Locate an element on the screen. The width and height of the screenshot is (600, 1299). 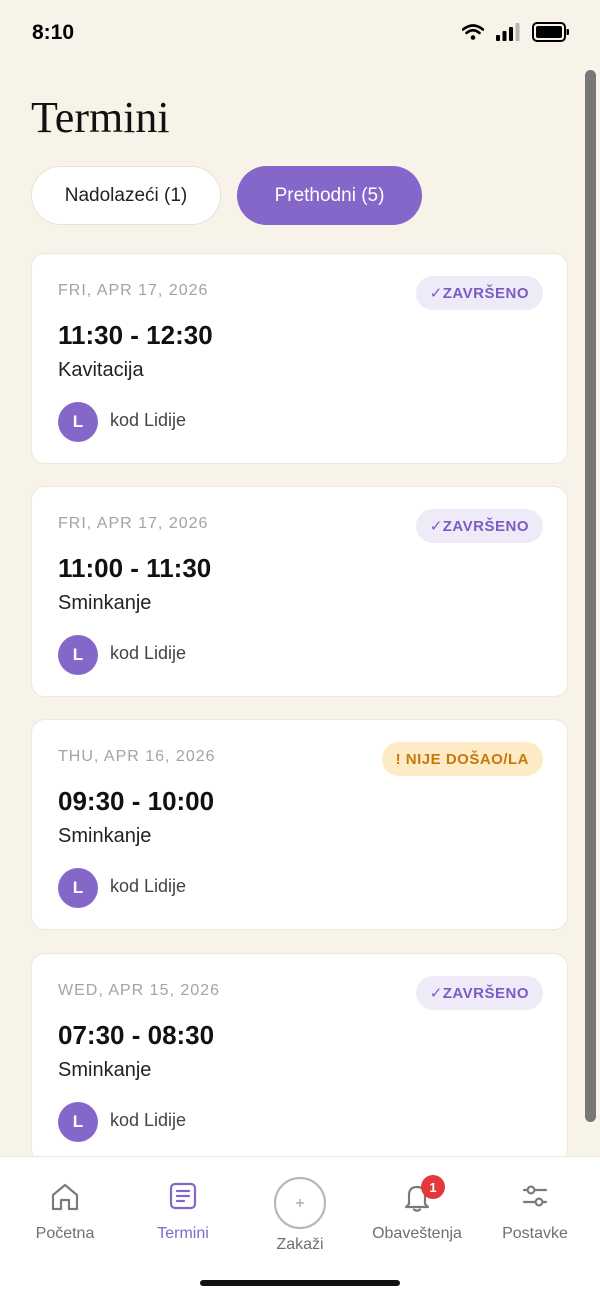
nav-book: Zakaži is located at coordinates (300, 1207).